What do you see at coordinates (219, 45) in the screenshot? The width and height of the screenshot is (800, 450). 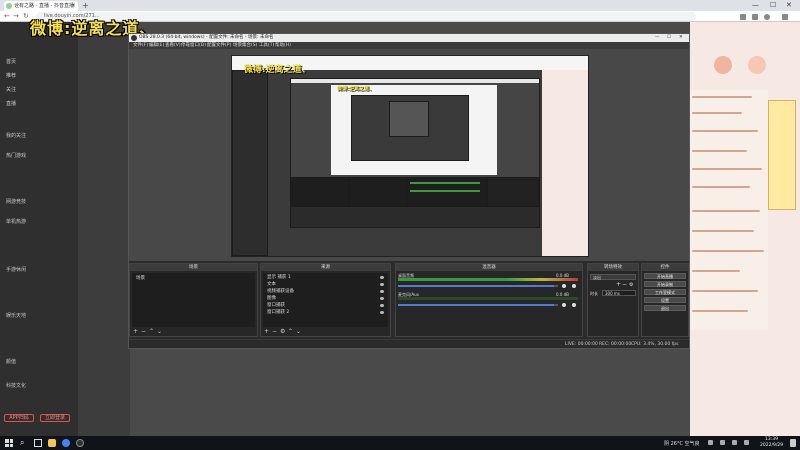 I see `menu-profile: 配置文件(P)` at bounding box center [219, 45].